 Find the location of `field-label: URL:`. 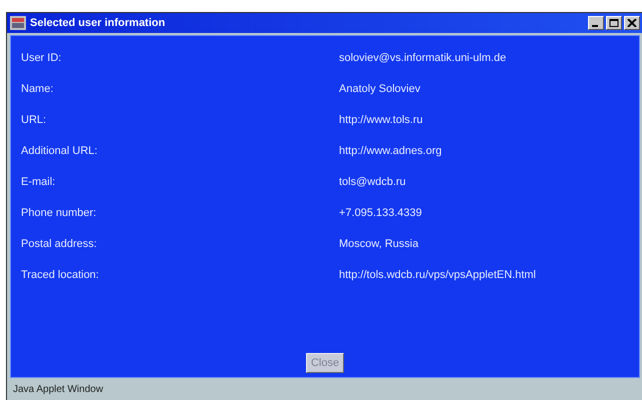

field-label: URL: is located at coordinates (34, 120).